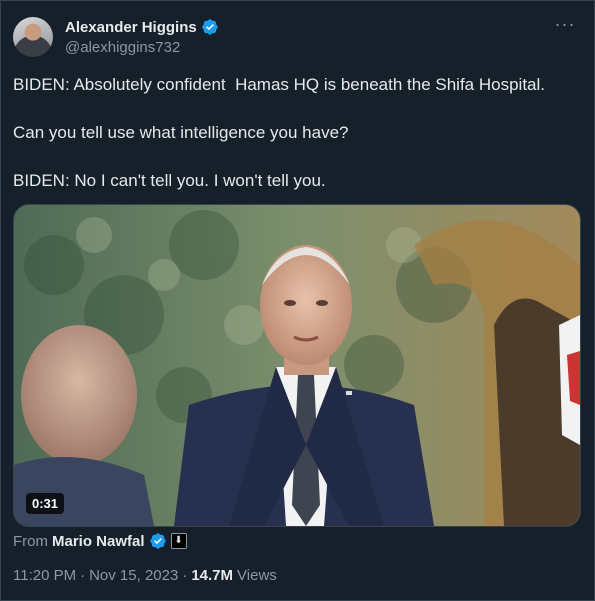 Image resolution: width=595 pixels, height=601 pixels. What do you see at coordinates (133, 575) in the screenshot?
I see `tweet-date: Nov 15, 2023` at bounding box center [133, 575].